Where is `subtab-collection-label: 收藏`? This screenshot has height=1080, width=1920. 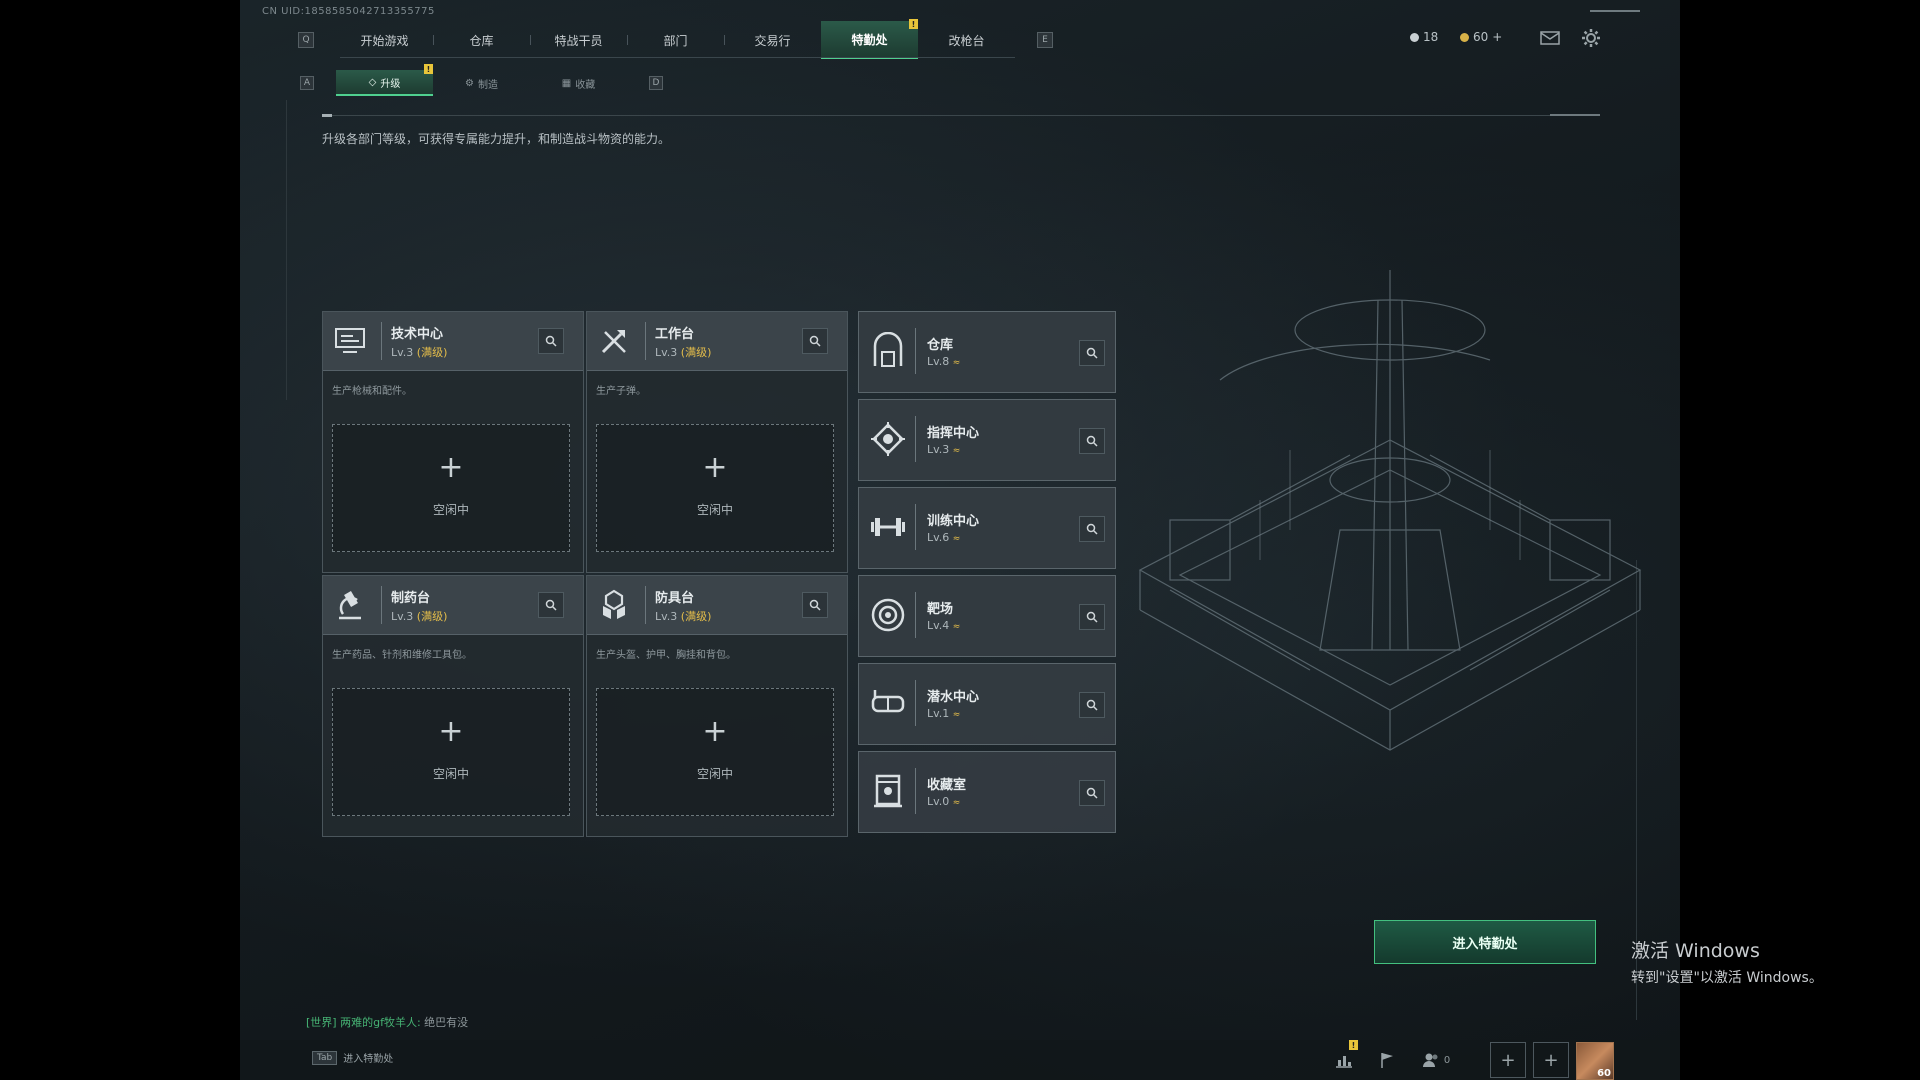 subtab-collection-label: 收藏 is located at coordinates (585, 85).